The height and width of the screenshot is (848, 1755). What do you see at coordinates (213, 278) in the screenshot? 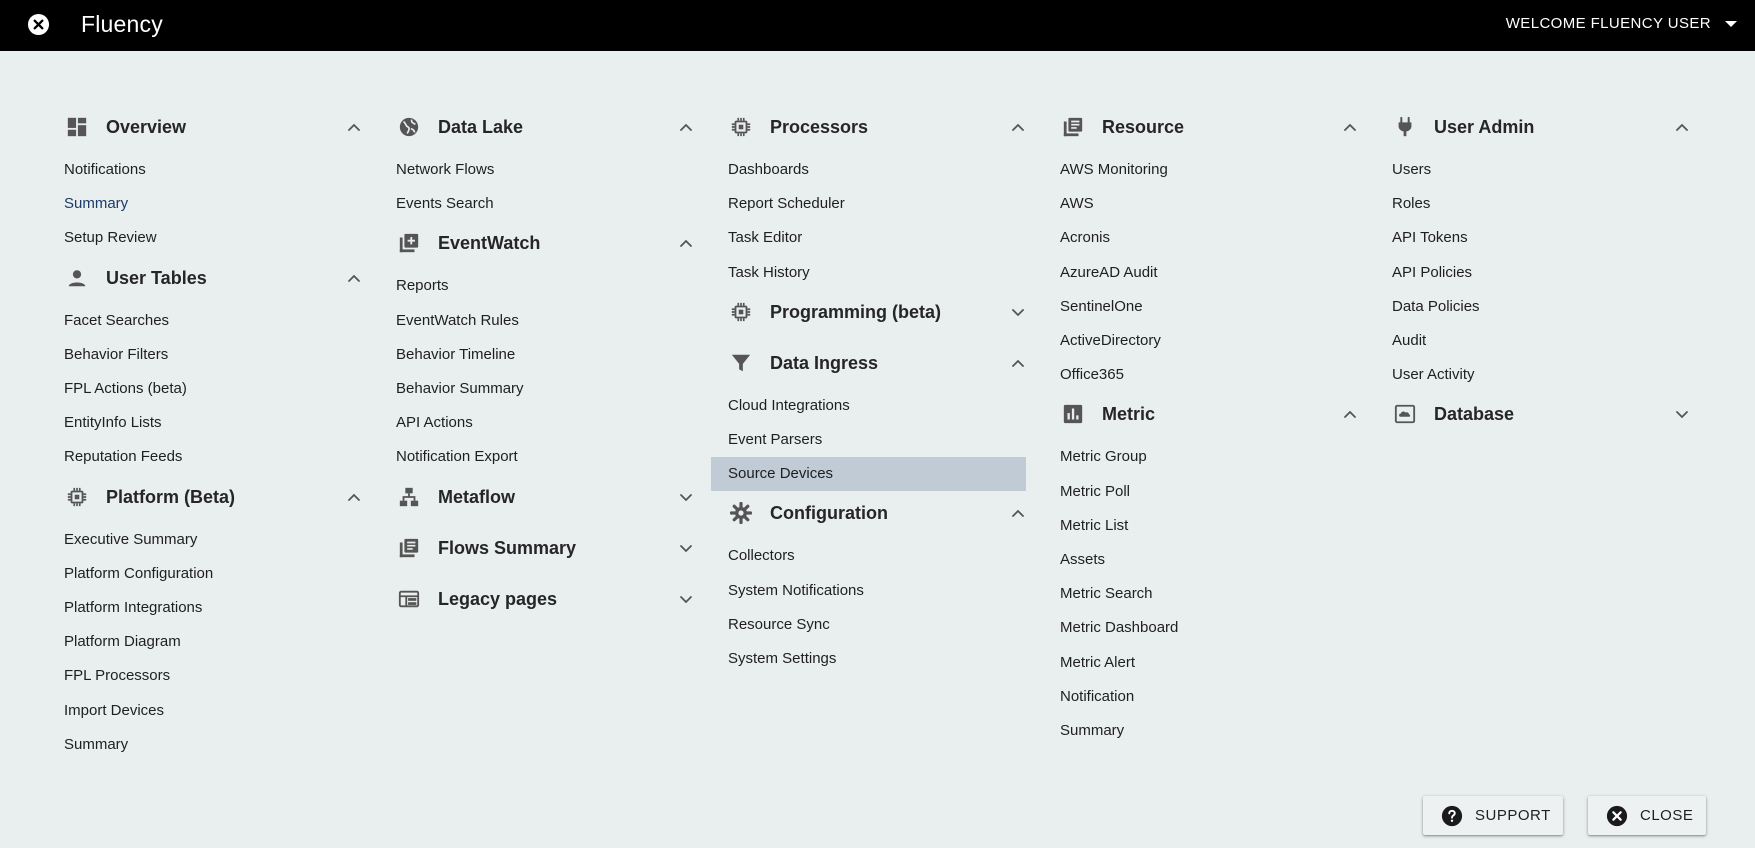
I see `group-header-user-tables: User Tables` at bounding box center [213, 278].